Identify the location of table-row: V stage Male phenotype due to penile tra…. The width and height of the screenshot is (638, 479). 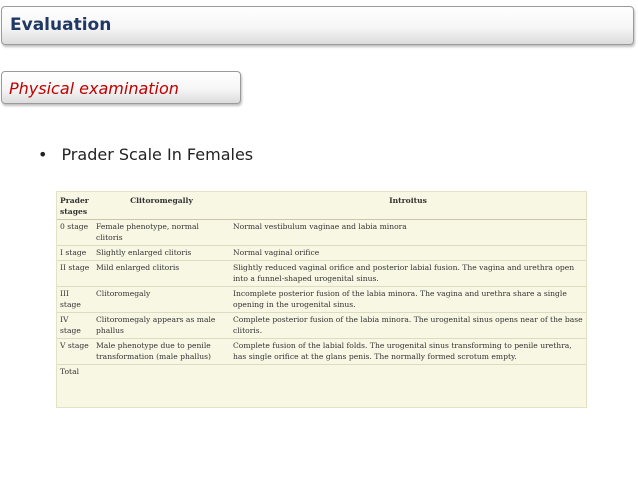
(321, 351).